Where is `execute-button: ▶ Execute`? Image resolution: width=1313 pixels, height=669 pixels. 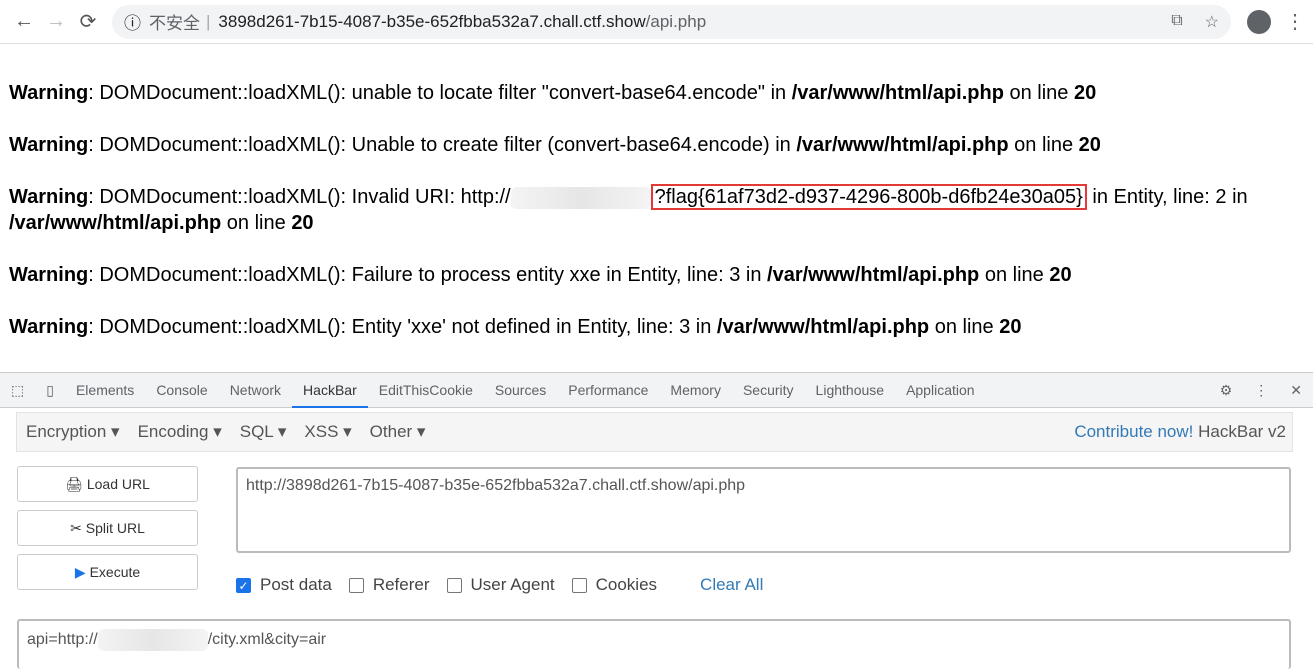 execute-button: ▶ Execute is located at coordinates (107, 572).